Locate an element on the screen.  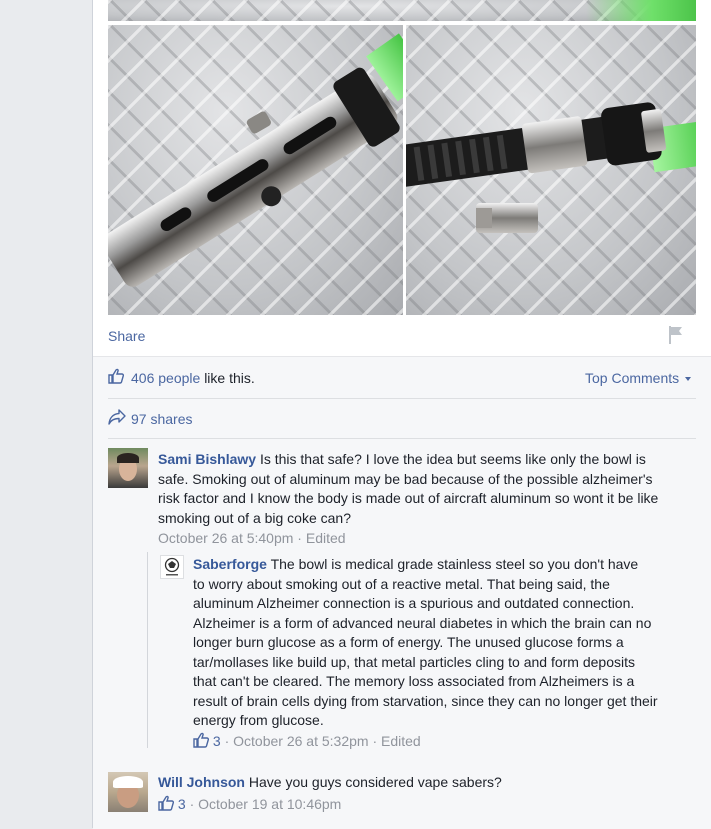
post-photo-top is located at coordinates (402, 10).